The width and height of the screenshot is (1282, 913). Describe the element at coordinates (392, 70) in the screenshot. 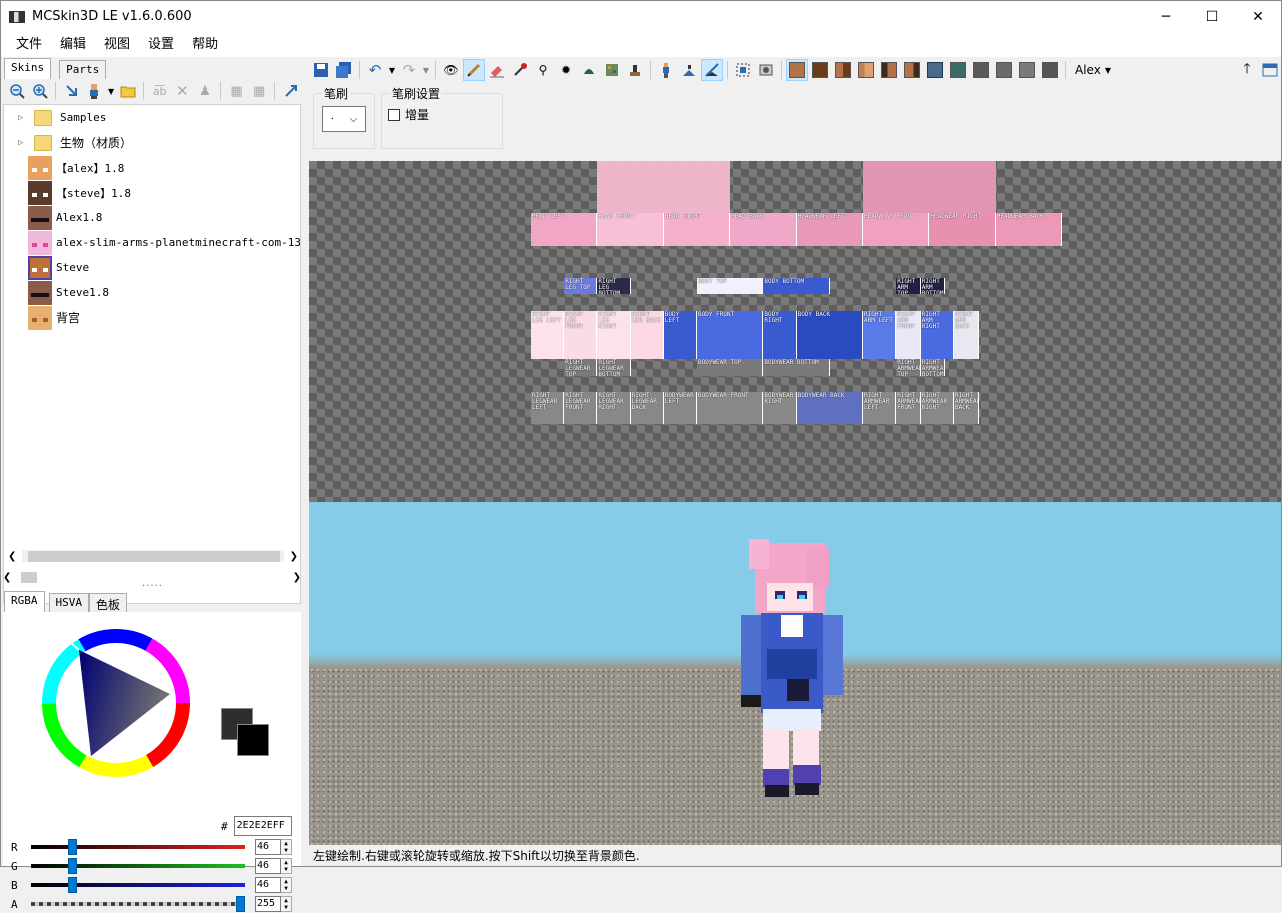

I see `undo-dropdown-icon: ▼` at that location.